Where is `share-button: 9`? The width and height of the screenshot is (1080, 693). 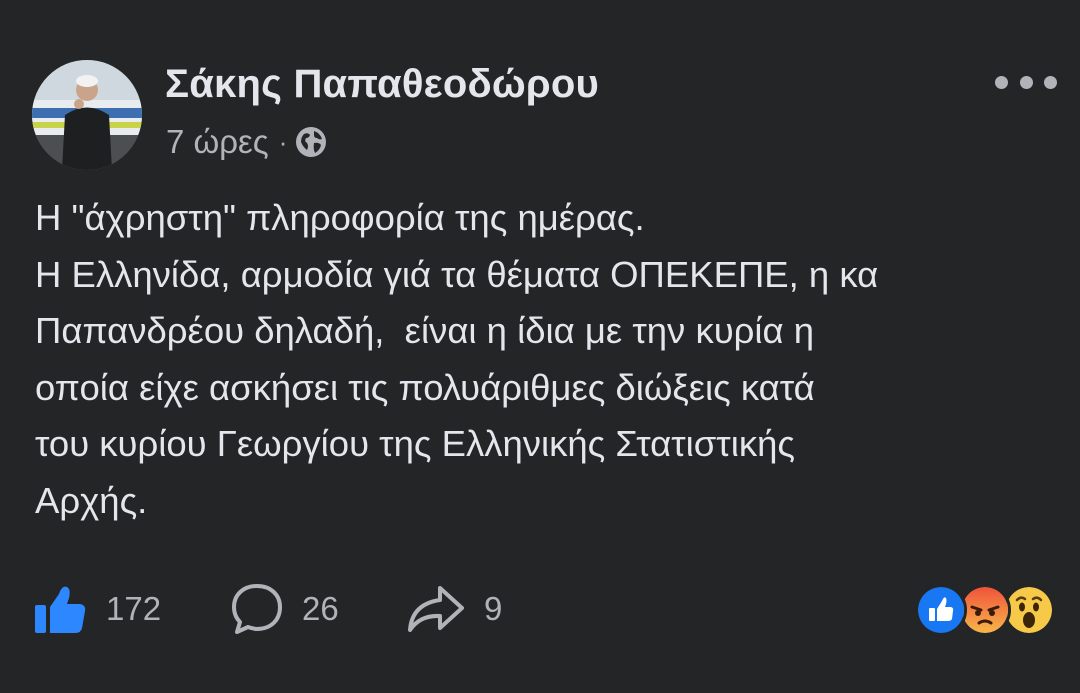 share-button: 9 is located at coordinates (454, 609).